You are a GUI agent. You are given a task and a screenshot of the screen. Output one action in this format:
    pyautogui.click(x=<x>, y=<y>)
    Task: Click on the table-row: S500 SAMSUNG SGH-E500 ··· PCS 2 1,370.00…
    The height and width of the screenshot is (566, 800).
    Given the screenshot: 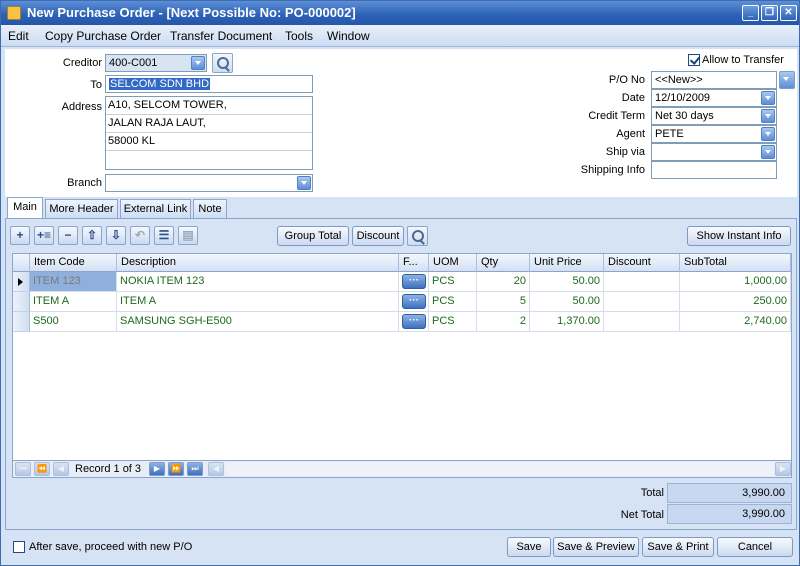 What is the action you would take?
    pyautogui.click(x=402, y=322)
    